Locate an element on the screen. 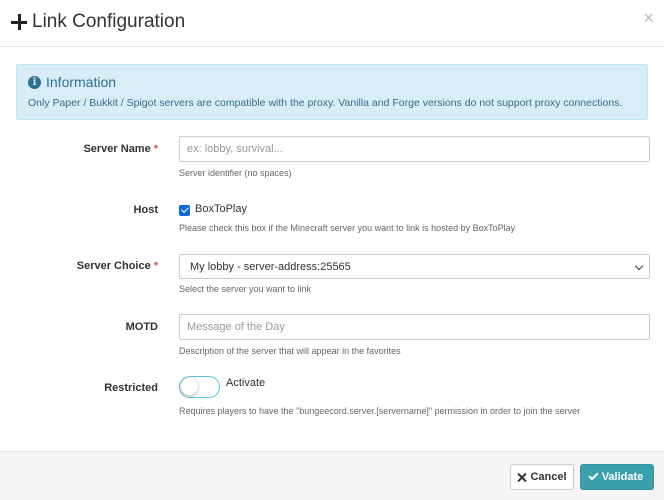  alert-heading: i Information is located at coordinates (72, 82).